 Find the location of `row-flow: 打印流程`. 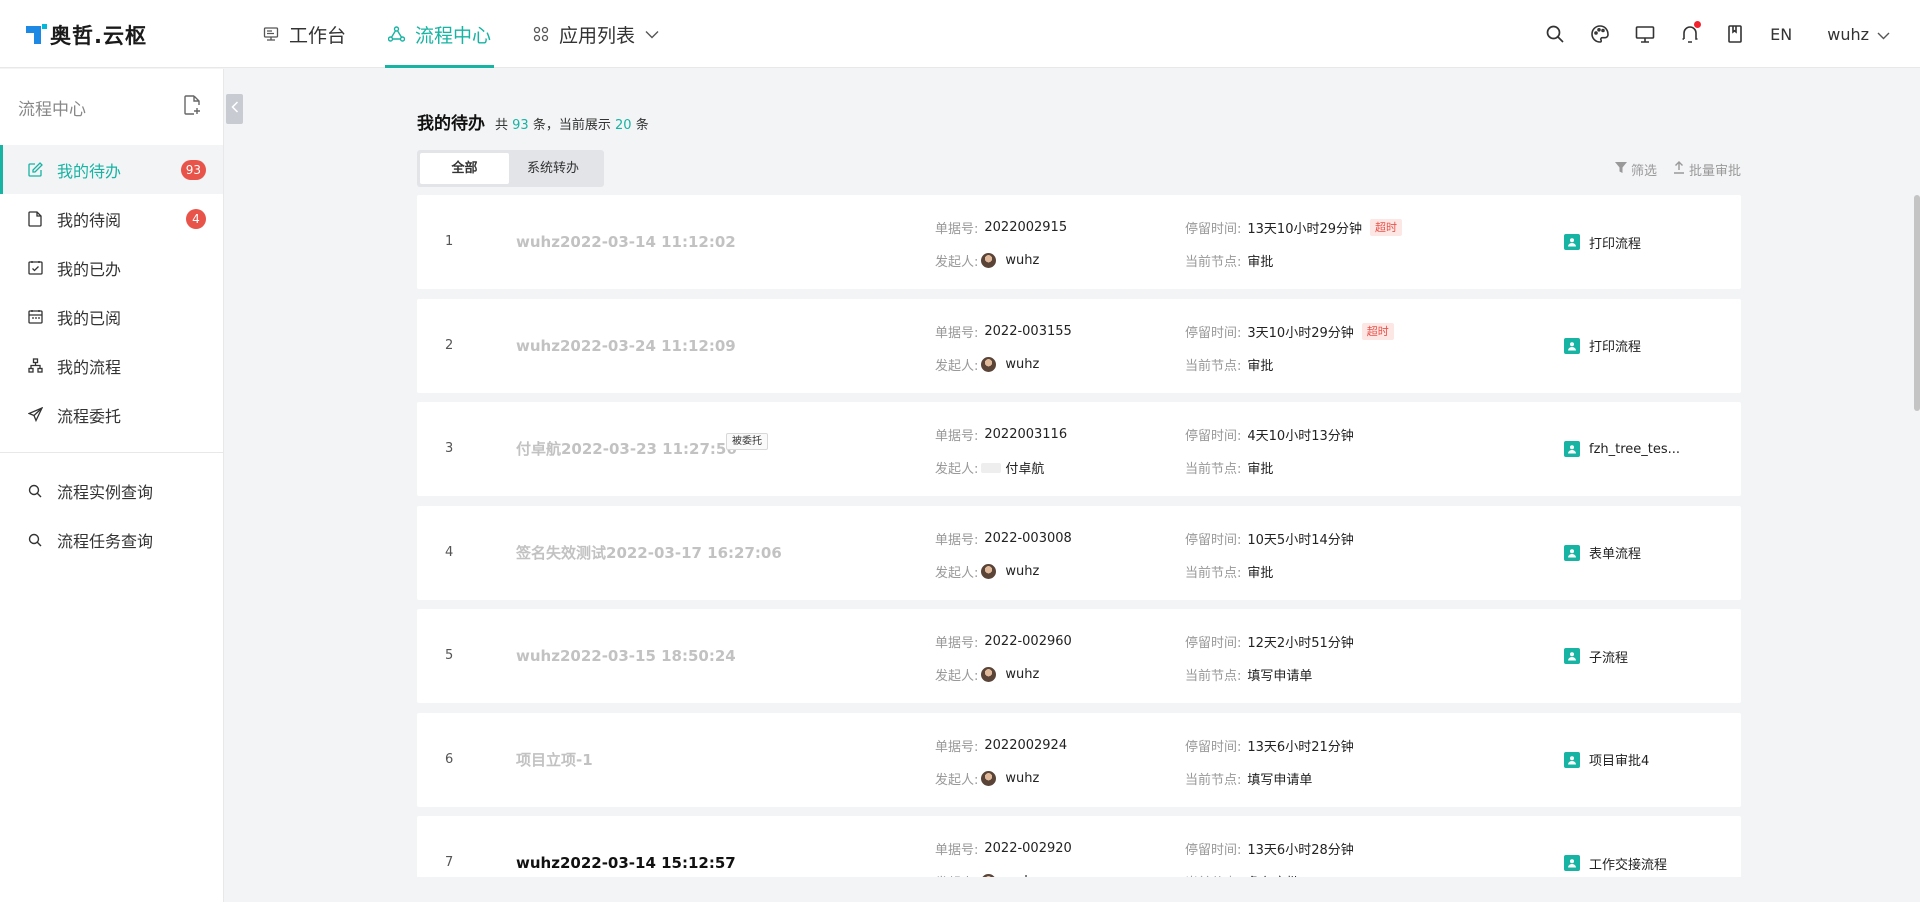

row-flow: 打印流程 is located at coordinates (1602, 346).